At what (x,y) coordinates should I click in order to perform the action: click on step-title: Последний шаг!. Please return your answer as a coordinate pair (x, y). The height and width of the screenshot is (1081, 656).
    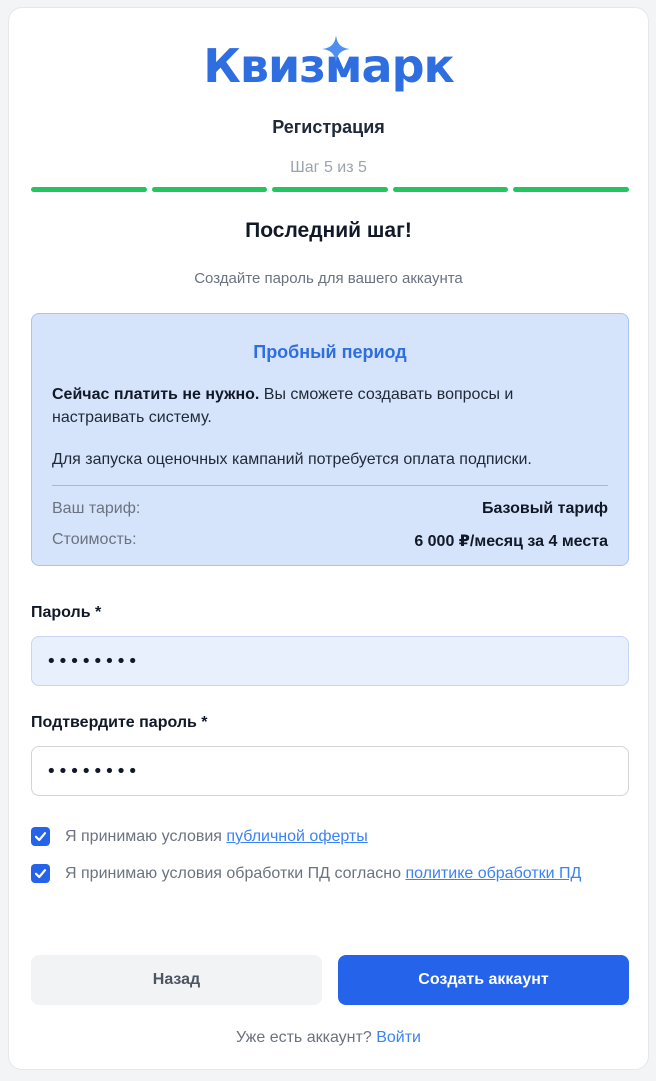
    Looking at the image, I should click on (328, 230).